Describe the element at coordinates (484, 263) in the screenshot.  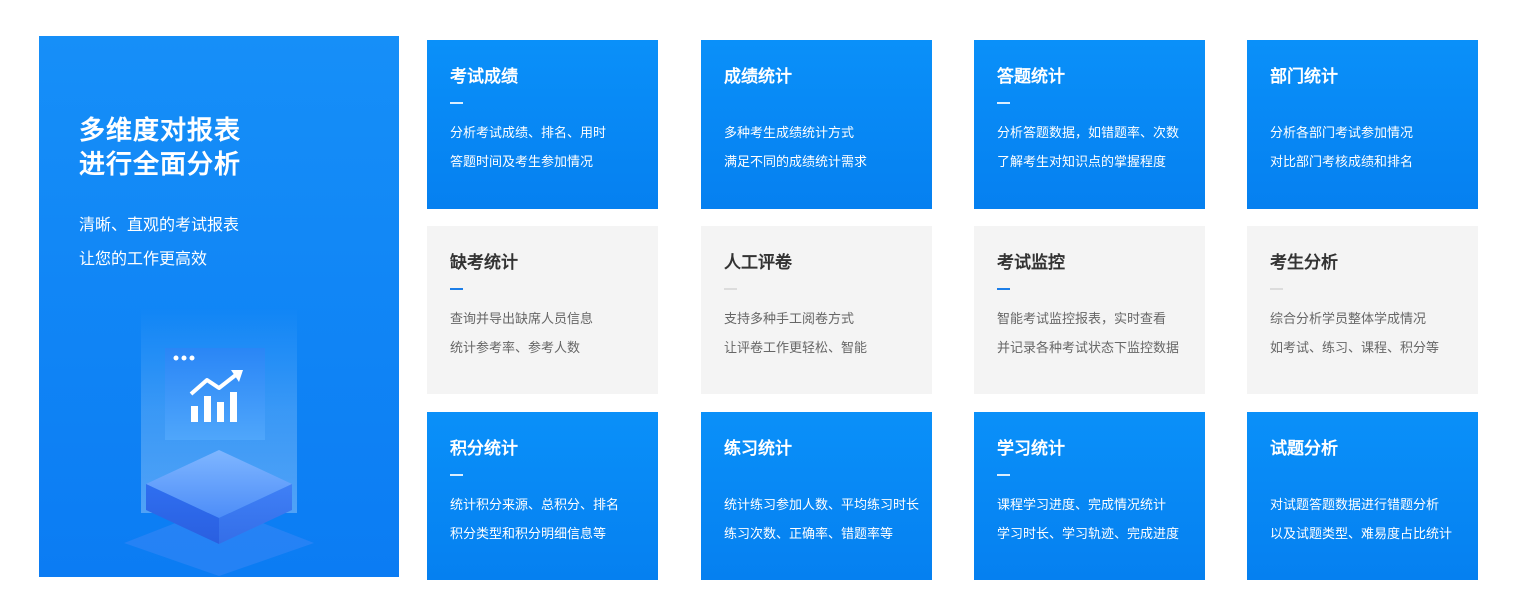
I see `card-title: 缺考统计` at that location.